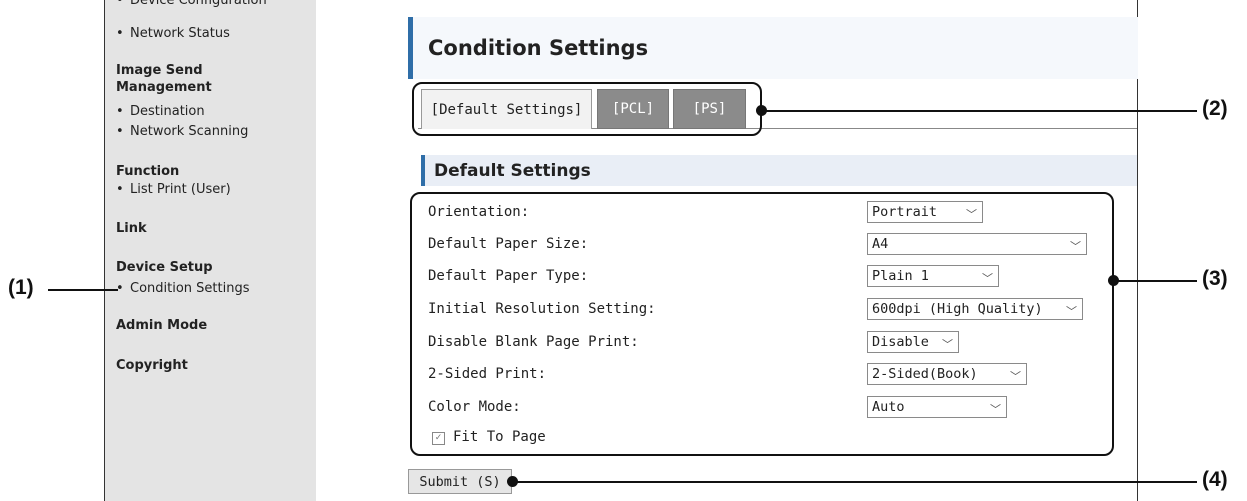 This screenshot has width=1247, height=501. I want to click on callout-label-2: (2), so click(1215, 108).